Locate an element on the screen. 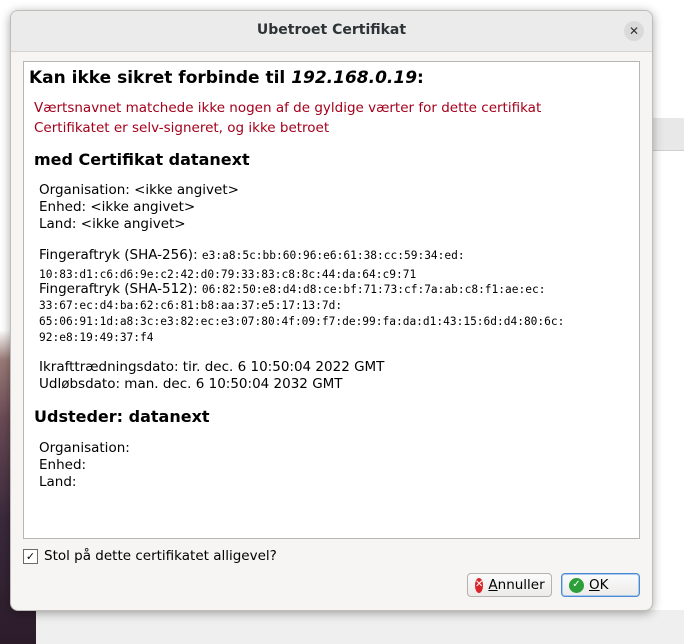 Image resolution: width=684 pixels, height=644 pixels. heading-host: 192.168.0.19 is located at coordinates (354, 78).